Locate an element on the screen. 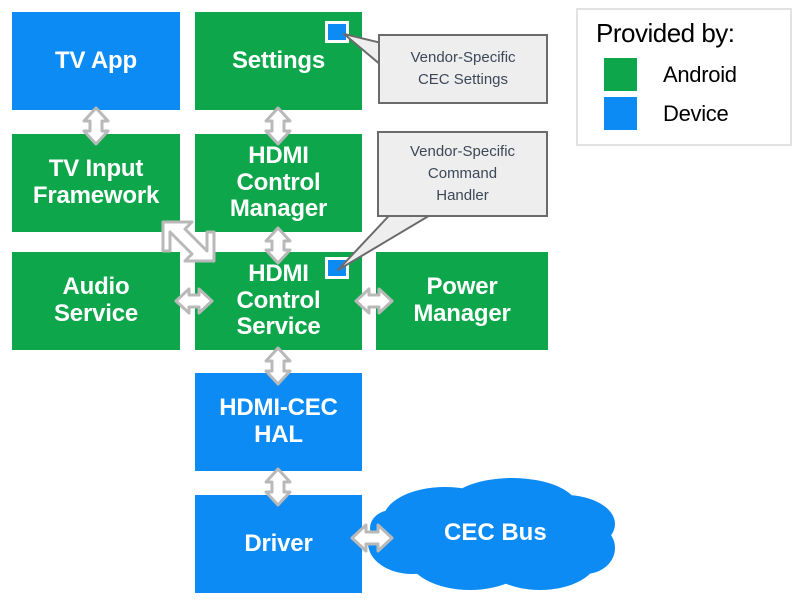 This screenshot has width=800, height=603. callout-text: Vendor-Specific Command Handler is located at coordinates (462, 173).